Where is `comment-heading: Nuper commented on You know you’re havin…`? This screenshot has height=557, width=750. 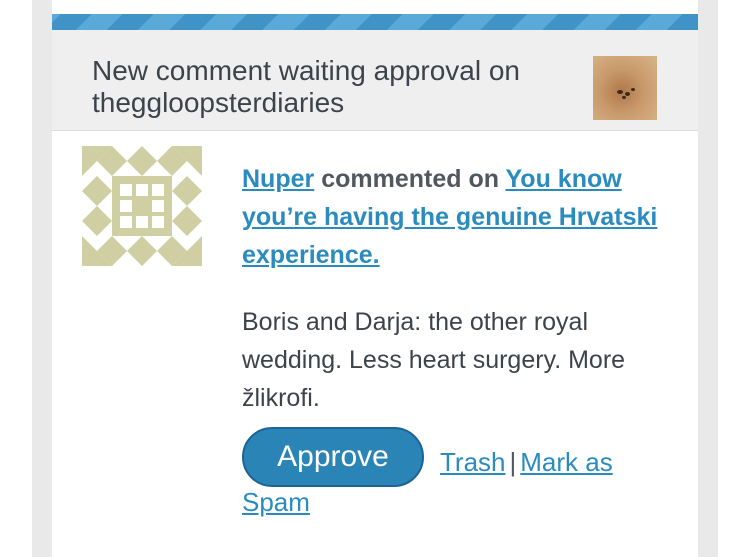 comment-heading: Nuper commented on You know you’re havin… is located at coordinates (462, 217).